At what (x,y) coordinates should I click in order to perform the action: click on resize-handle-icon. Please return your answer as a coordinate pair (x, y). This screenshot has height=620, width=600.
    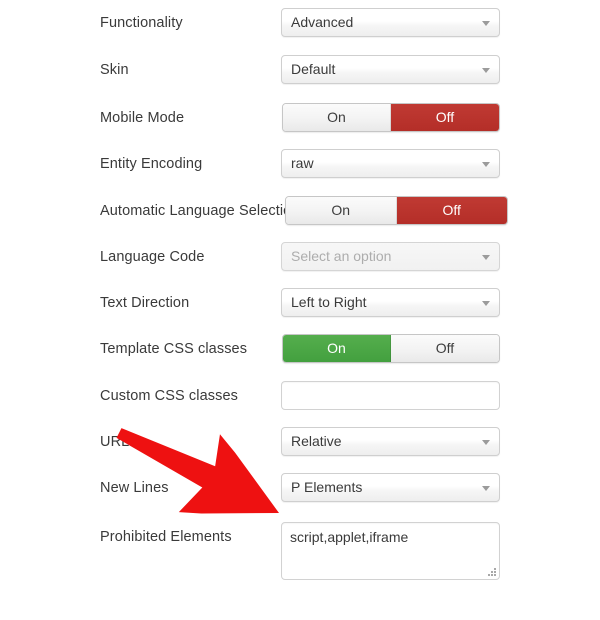
    Looking at the image, I should click on (492, 572).